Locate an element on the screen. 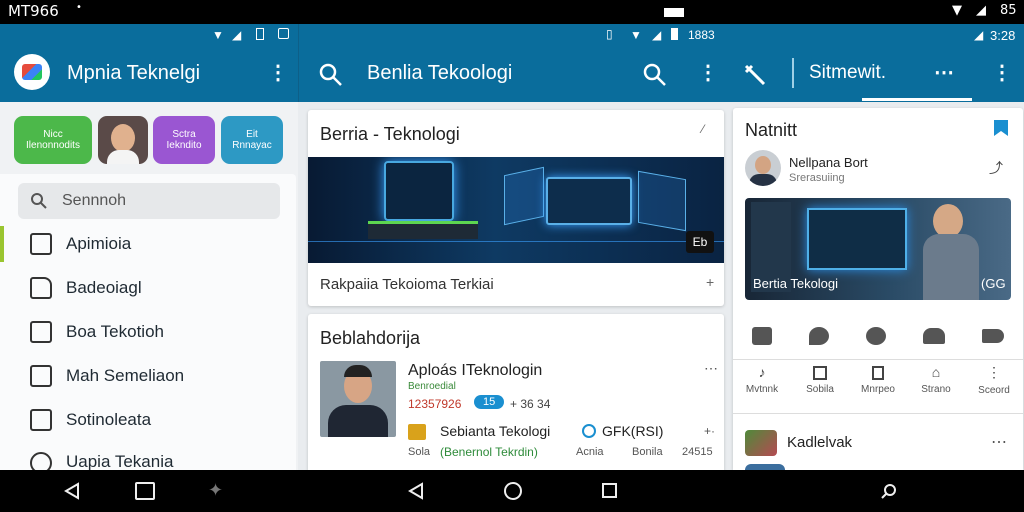  menu-item-mah-semeliaon: Mah Semeliaon is located at coordinates (148, 376).